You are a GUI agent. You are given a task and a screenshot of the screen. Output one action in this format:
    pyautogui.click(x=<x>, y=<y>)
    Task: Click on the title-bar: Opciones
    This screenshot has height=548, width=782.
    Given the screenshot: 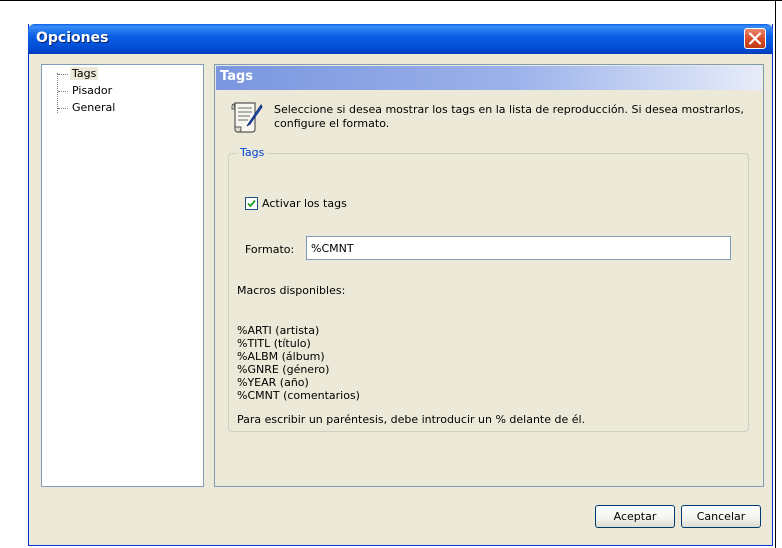 What is the action you would take?
    pyautogui.click(x=400, y=39)
    